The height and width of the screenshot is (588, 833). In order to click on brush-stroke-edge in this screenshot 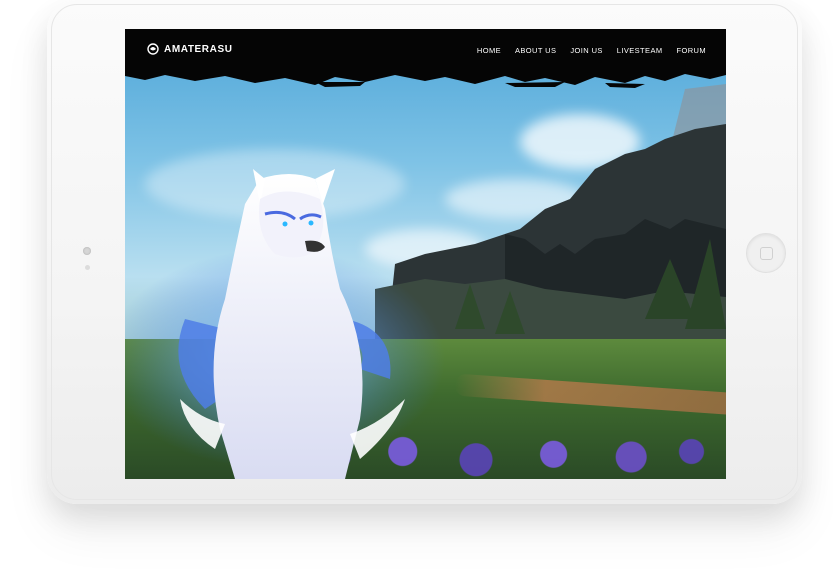, I will do `click(425, 76)`.